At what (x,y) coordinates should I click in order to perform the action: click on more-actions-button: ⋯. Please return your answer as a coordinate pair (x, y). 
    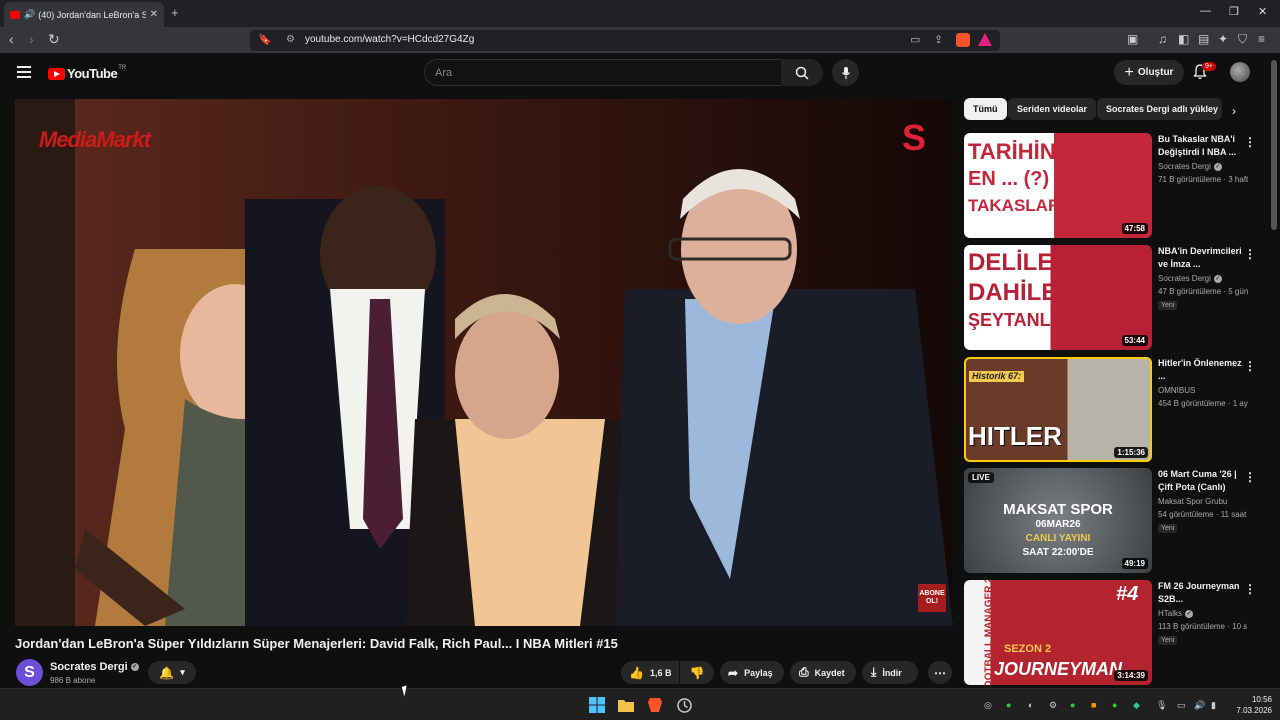
    Looking at the image, I should click on (940, 672).